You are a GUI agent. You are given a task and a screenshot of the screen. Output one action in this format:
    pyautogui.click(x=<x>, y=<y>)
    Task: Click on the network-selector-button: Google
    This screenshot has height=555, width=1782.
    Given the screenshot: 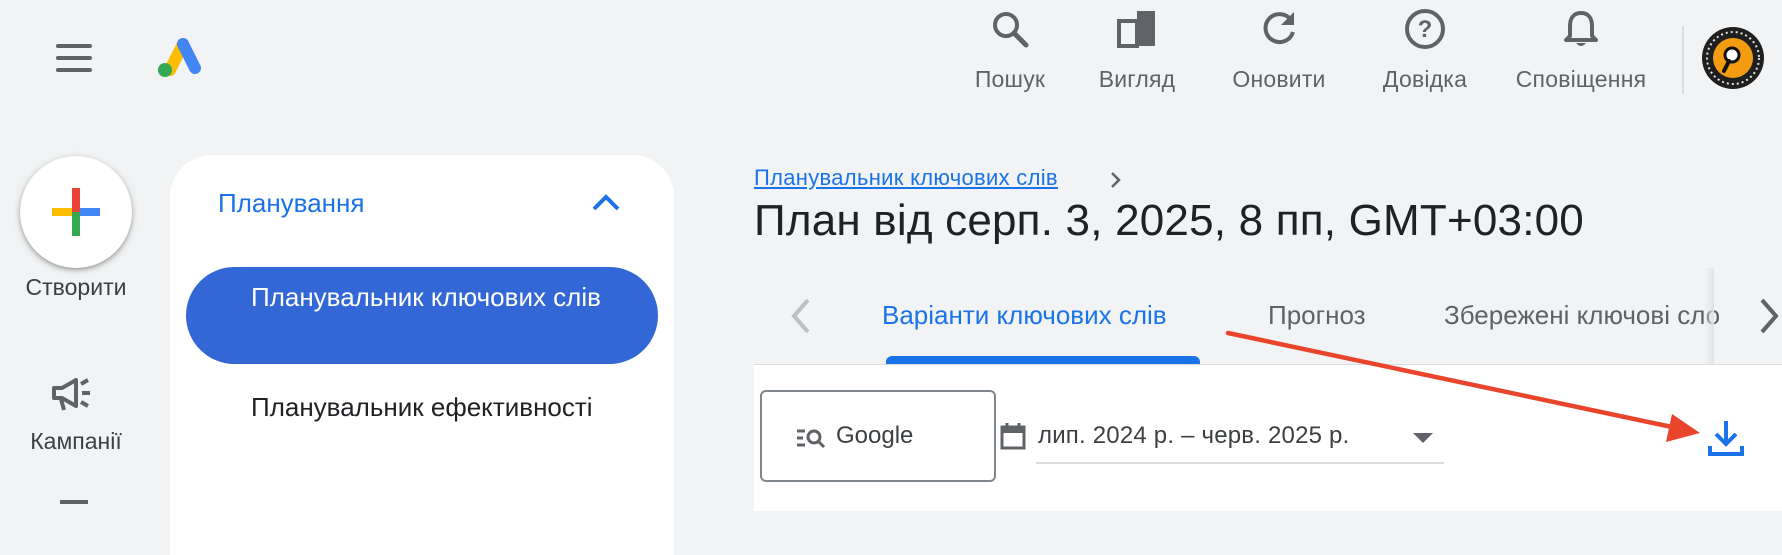 What is the action you would take?
    pyautogui.click(x=878, y=436)
    